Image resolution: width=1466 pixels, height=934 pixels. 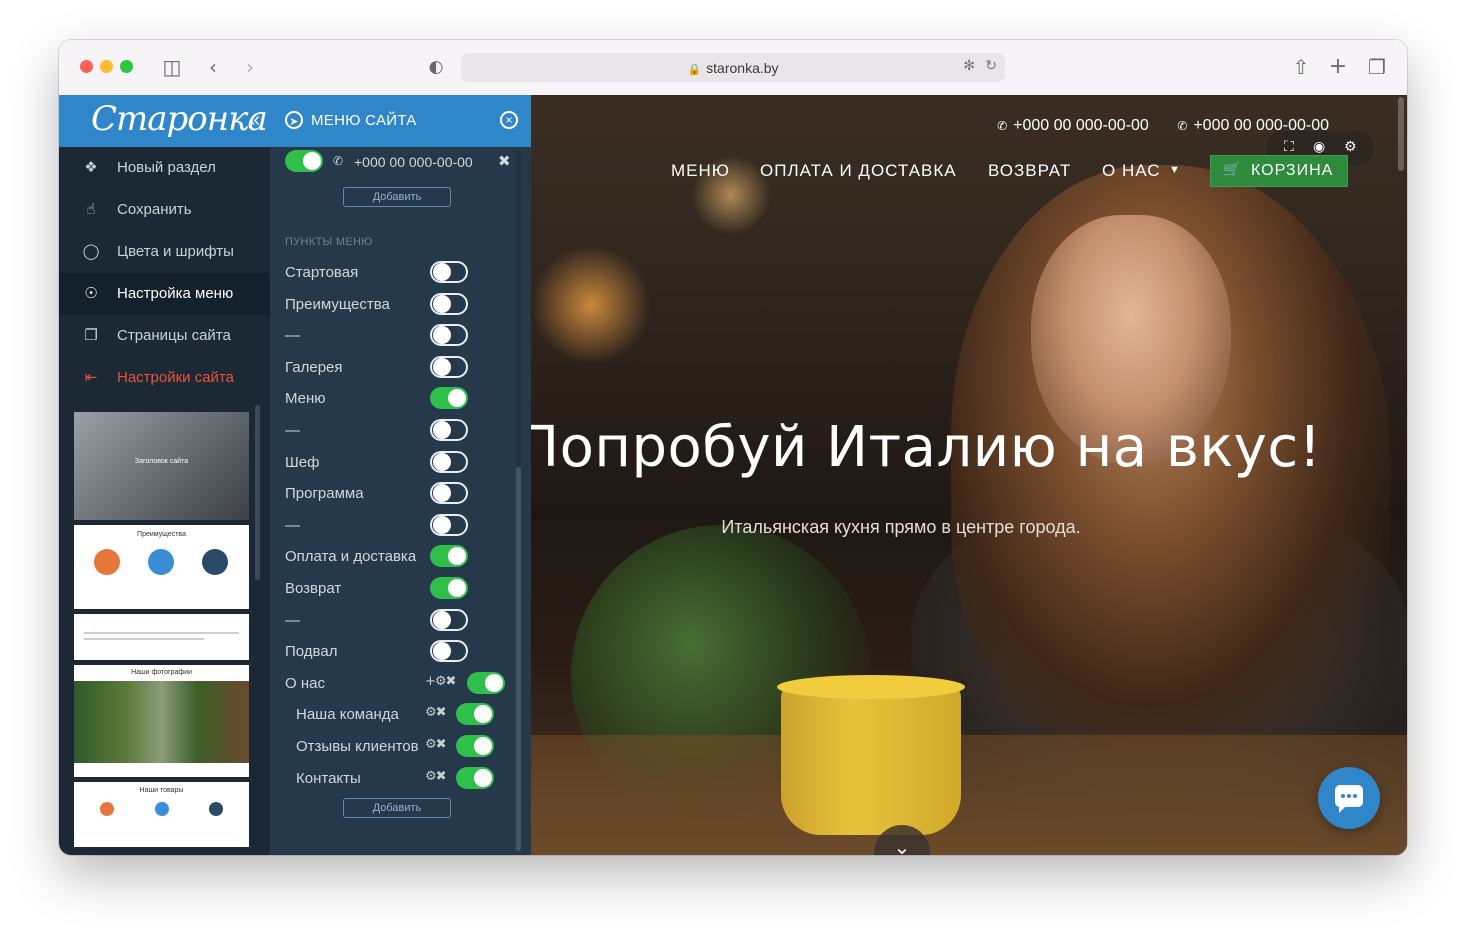 I want to click on menu-item-label: Наша команда, so click(x=347, y=714).